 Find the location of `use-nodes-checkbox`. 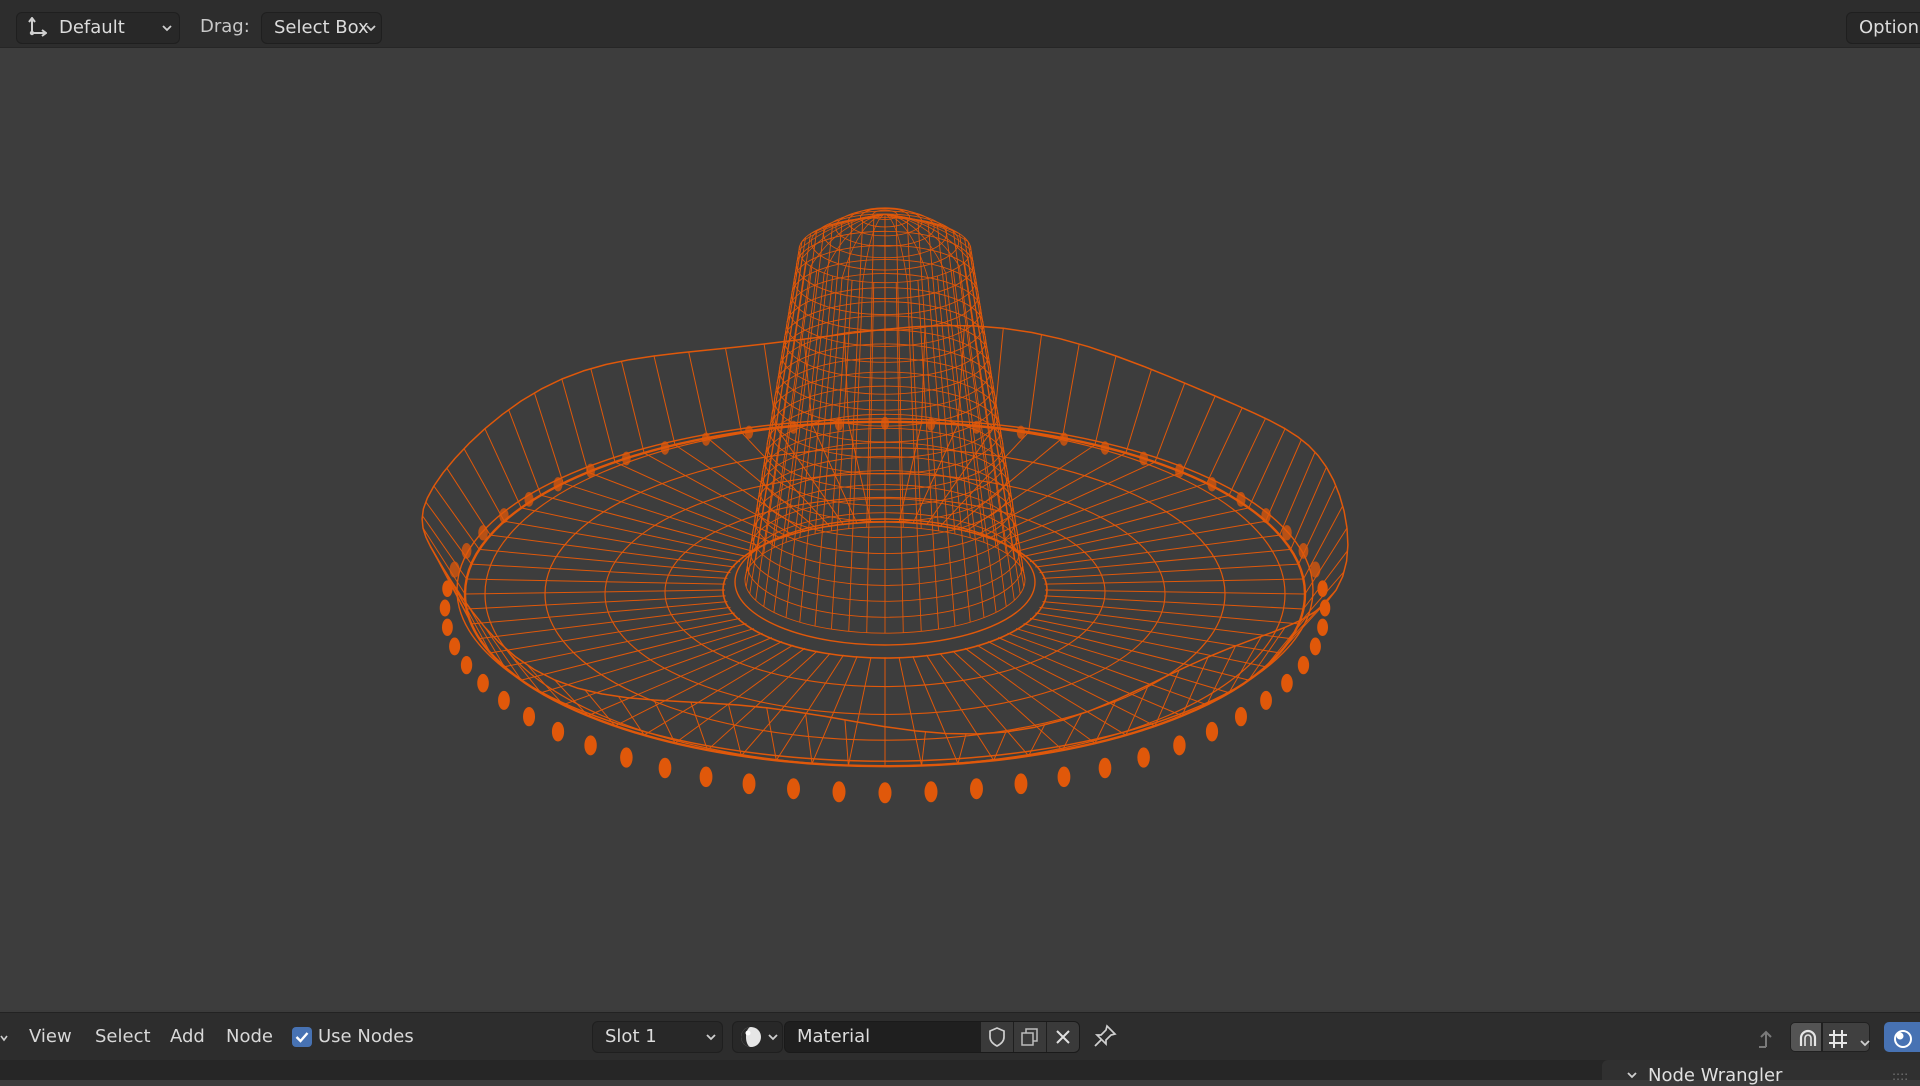

use-nodes-checkbox is located at coordinates (302, 1037).